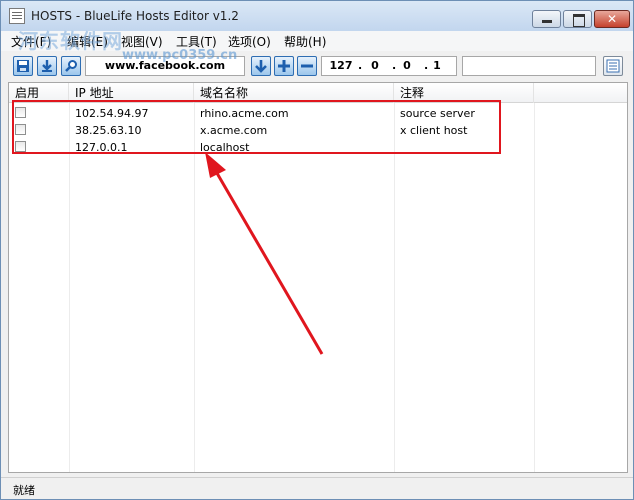 This screenshot has height=500, width=634. I want to click on find-button, so click(71, 66).